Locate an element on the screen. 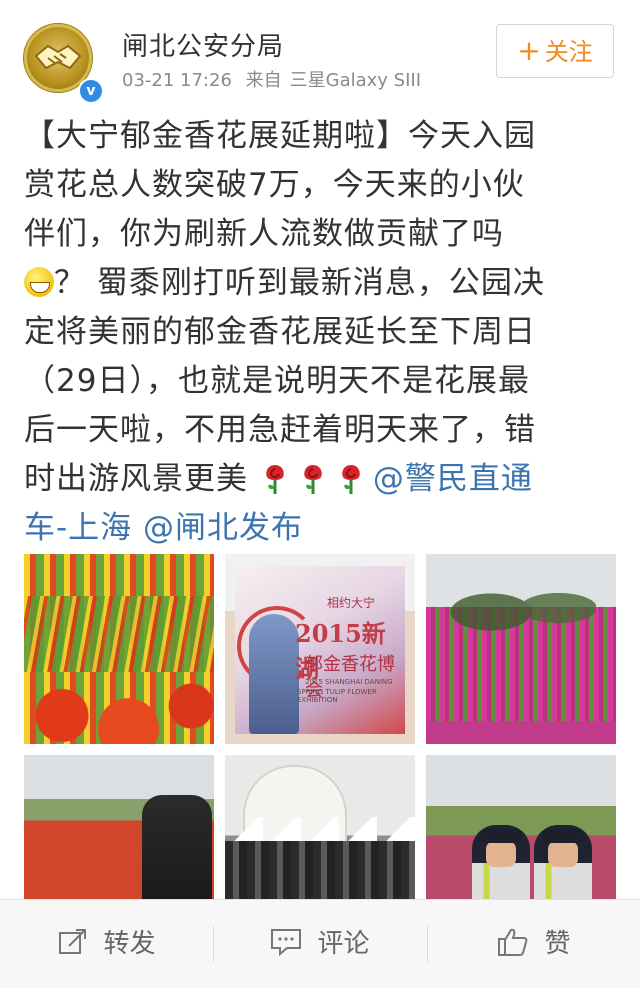 The image size is (640, 988). post-meta: 03-21 17:26 来自 三星Galaxy SIII is located at coordinates (275, 79).